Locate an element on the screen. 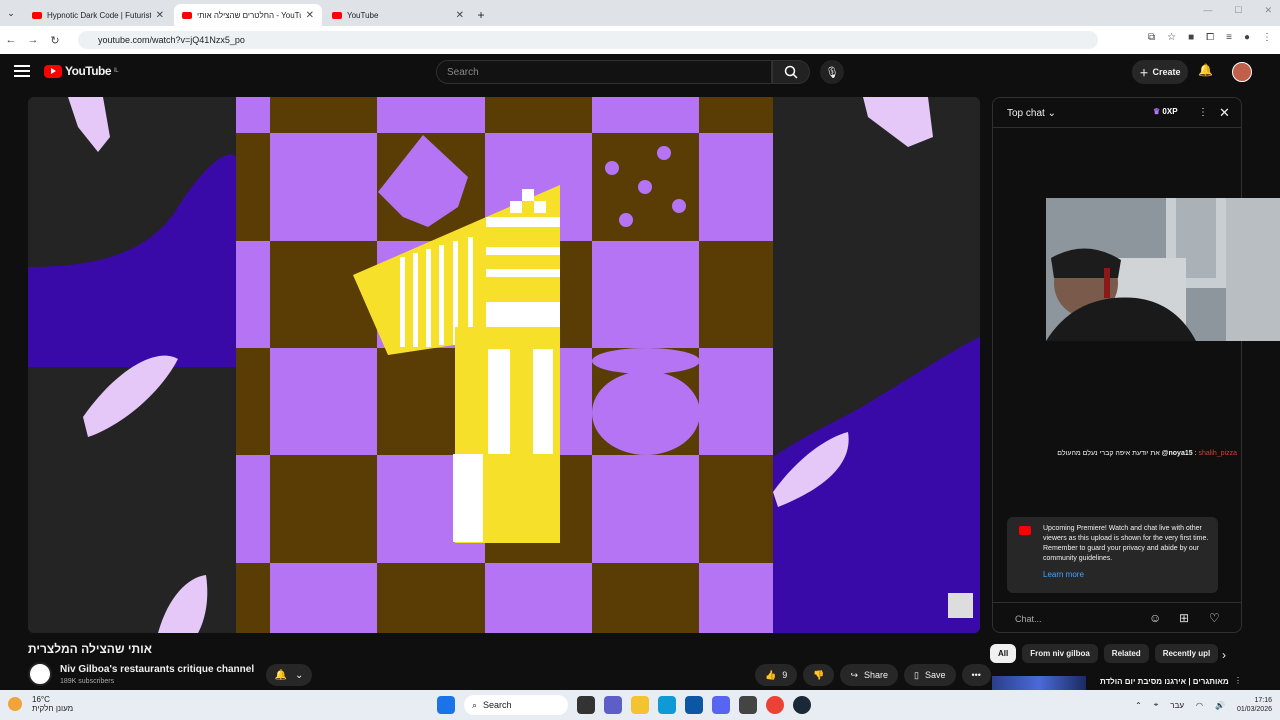 This screenshot has height=720, width=1280. chevron-right-icon: › is located at coordinates (1224, 655).